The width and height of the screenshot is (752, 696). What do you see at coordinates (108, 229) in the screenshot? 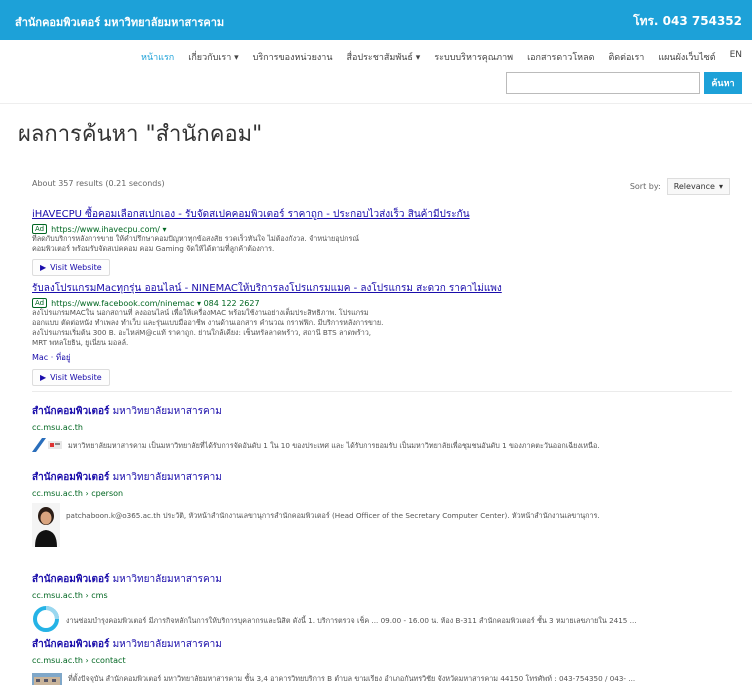
I see `ad-url: https://www.ihavecpu.com/ ▾` at bounding box center [108, 229].